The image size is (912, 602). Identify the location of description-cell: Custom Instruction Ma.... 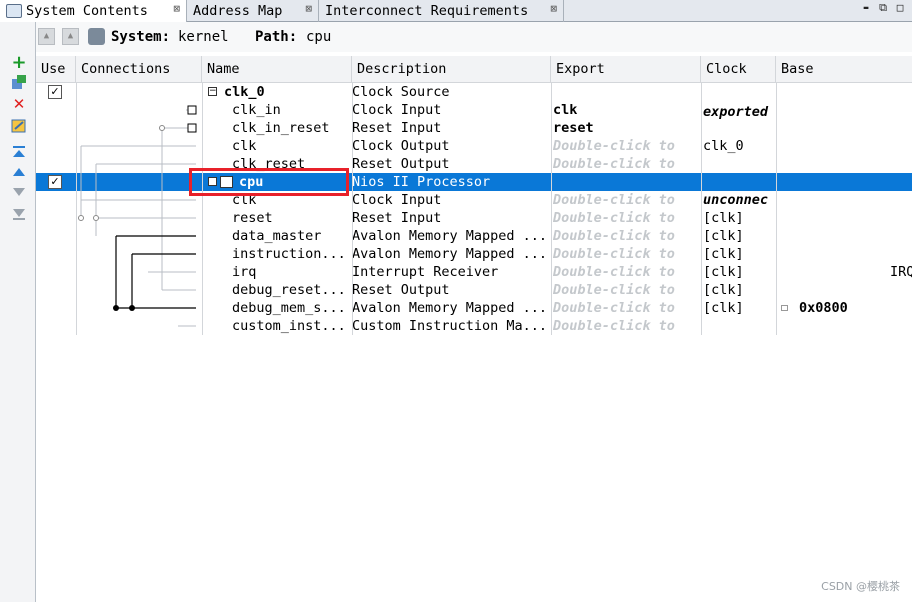
(450, 326).